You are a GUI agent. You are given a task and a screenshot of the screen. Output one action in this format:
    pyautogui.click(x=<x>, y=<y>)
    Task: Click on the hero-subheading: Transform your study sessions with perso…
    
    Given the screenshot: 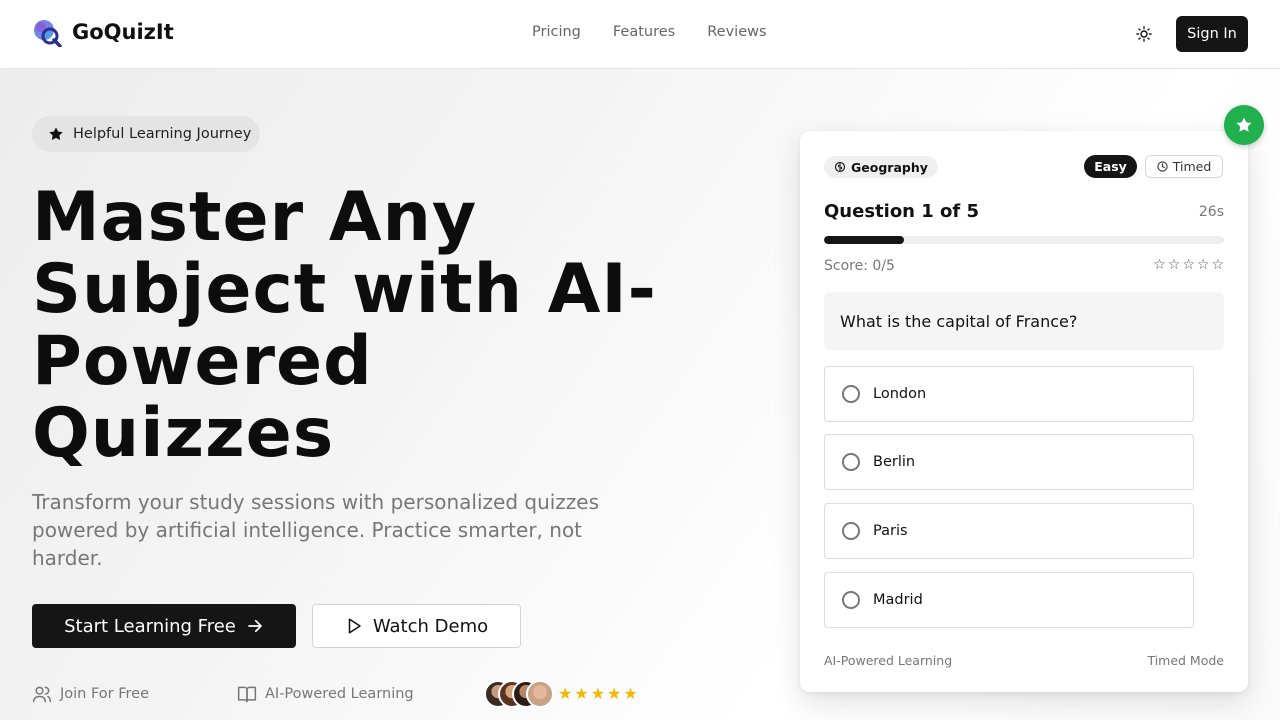 What is the action you would take?
    pyautogui.click(x=316, y=530)
    